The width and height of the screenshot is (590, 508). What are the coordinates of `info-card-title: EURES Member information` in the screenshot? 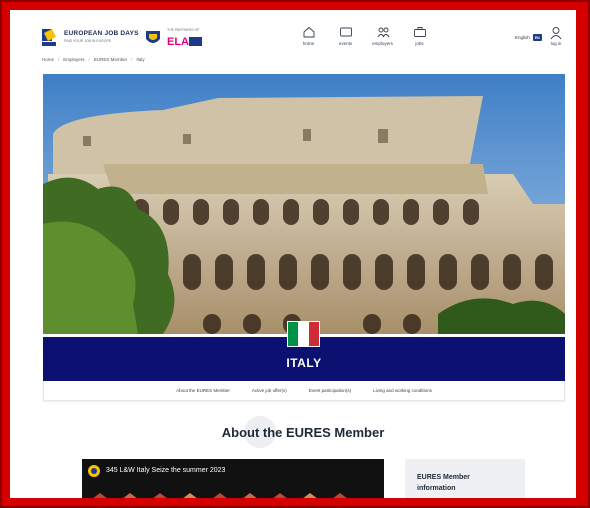 It's located at (443, 483).